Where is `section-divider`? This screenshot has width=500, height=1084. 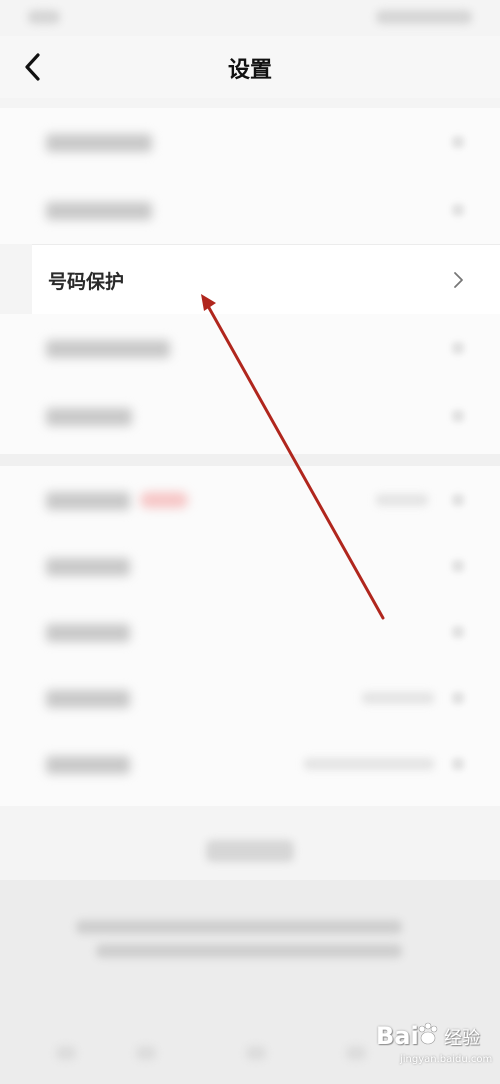 section-divider is located at coordinates (250, 460).